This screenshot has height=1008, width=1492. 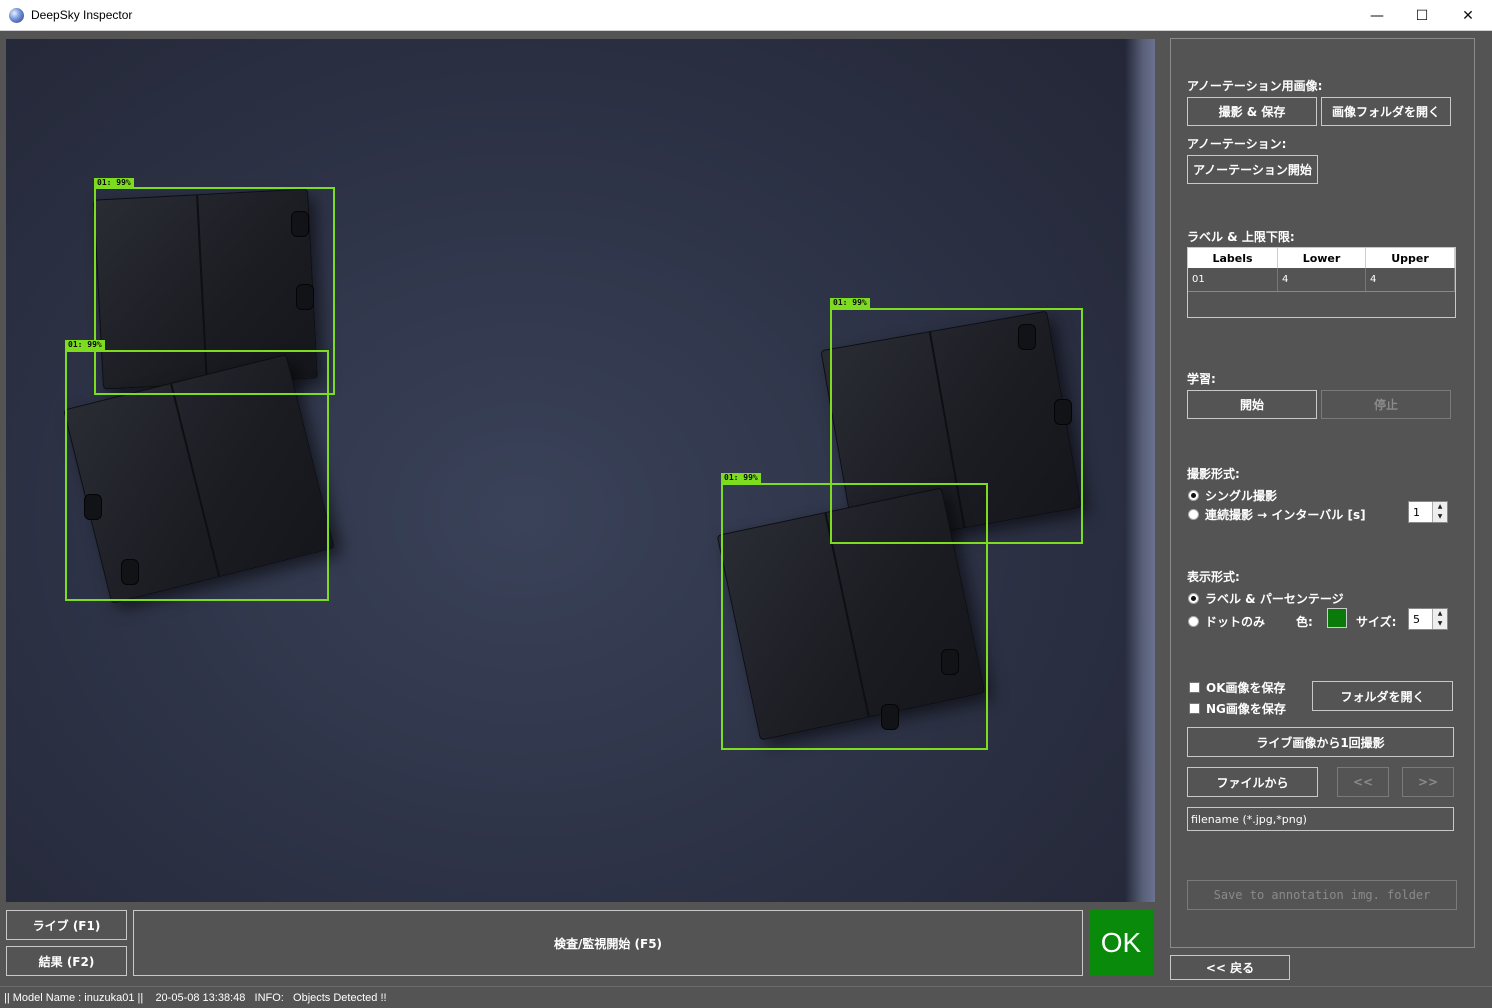 What do you see at coordinates (1241, 237) in the screenshot?
I see `label-limits-label: ラベル & 上限下限:` at bounding box center [1241, 237].